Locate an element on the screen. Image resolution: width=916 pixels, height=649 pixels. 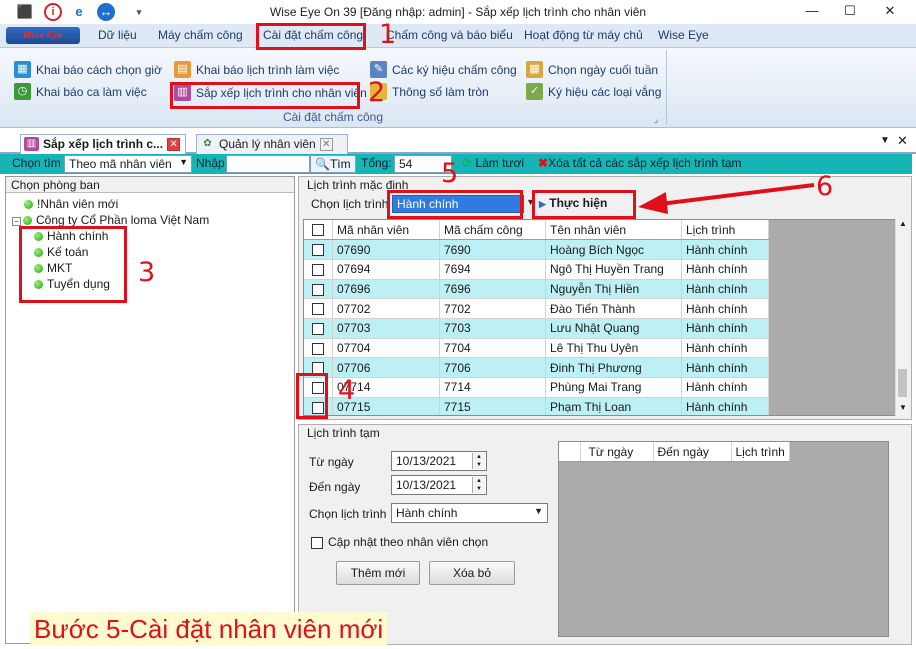
weekend-select-button: ▦ Chọn ngày cuối tuần is located at coordinates (592, 70).